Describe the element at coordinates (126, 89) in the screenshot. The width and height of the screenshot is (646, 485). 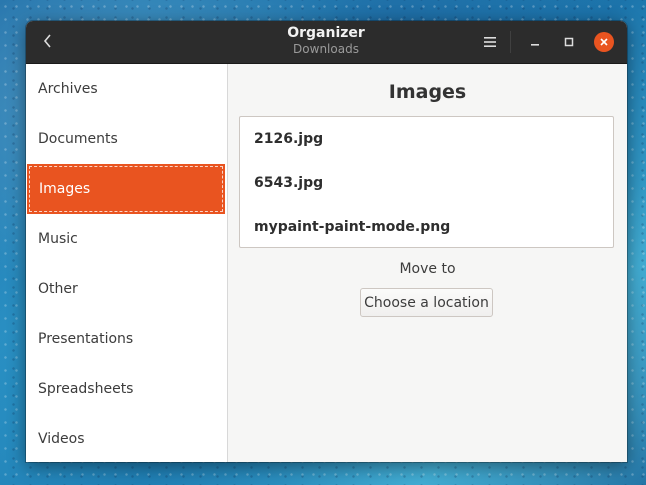
I see `sidebar-item-archives: Archives` at that location.